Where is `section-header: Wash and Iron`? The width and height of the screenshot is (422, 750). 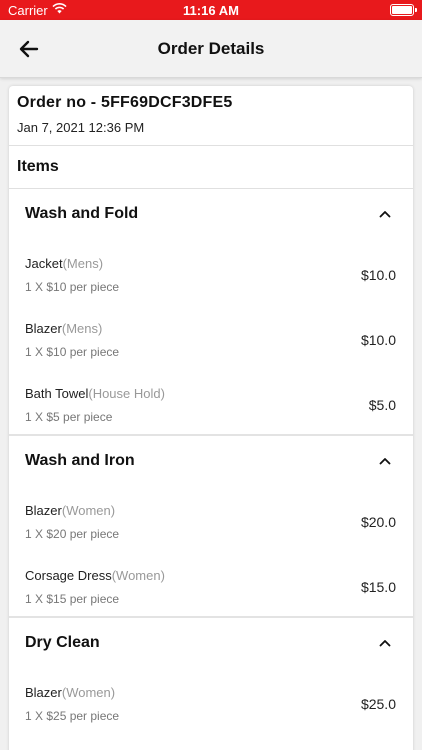 section-header: Wash and Iron is located at coordinates (211, 461).